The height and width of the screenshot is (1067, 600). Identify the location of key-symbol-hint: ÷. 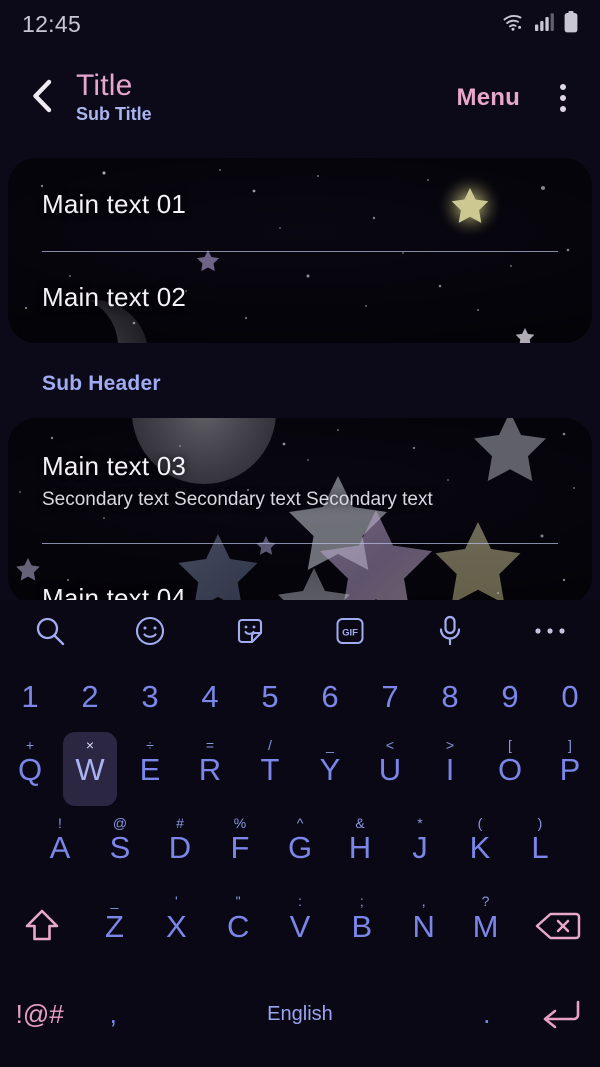
(150, 745).